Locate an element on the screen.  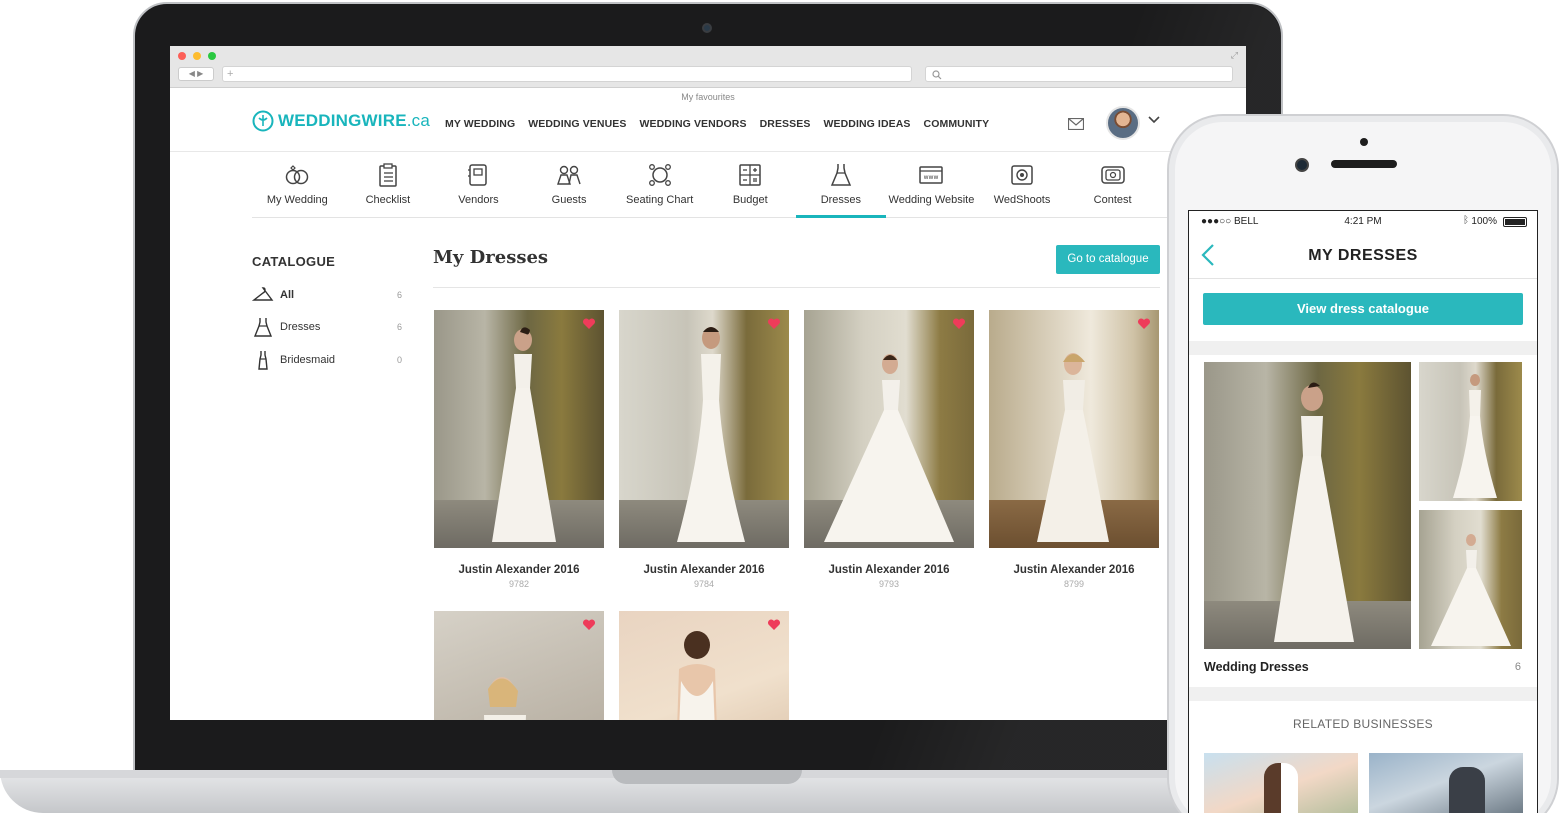
tool-label: Guests is located at coordinates (569, 200).